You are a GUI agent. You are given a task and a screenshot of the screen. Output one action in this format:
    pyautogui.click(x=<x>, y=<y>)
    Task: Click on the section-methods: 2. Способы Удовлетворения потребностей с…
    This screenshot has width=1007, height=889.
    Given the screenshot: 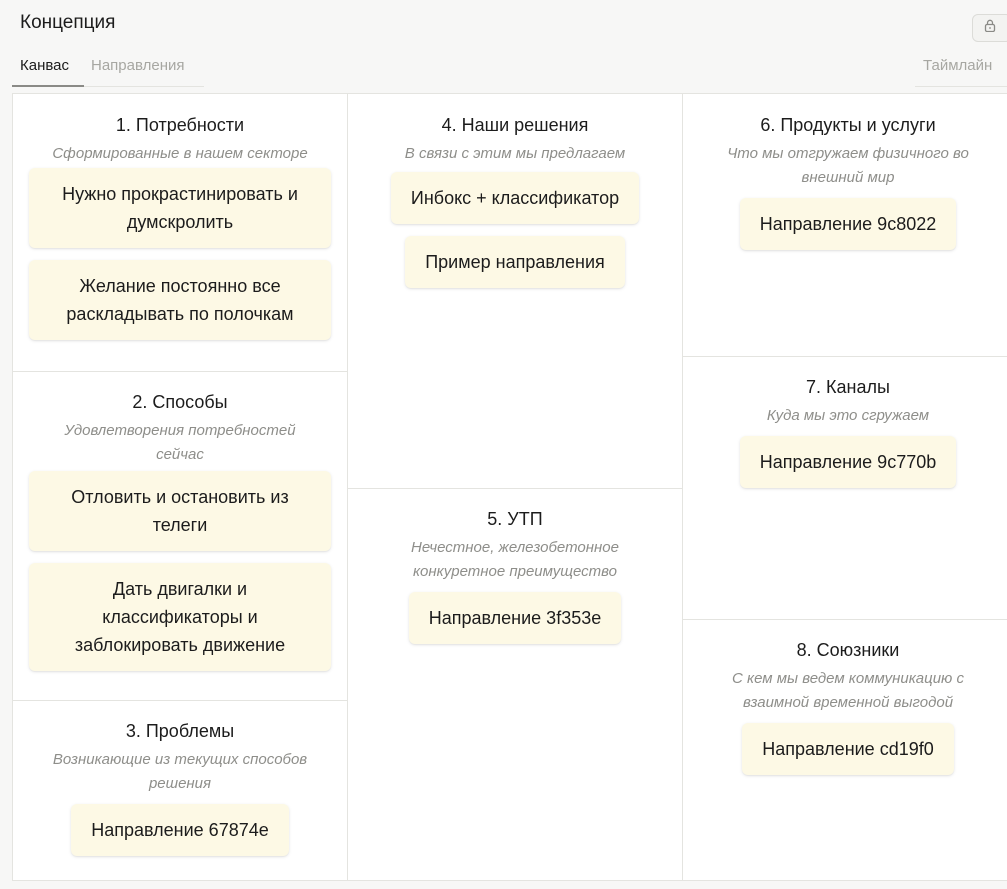 What is the action you would take?
    pyautogui.click(x=180, y=535)
    